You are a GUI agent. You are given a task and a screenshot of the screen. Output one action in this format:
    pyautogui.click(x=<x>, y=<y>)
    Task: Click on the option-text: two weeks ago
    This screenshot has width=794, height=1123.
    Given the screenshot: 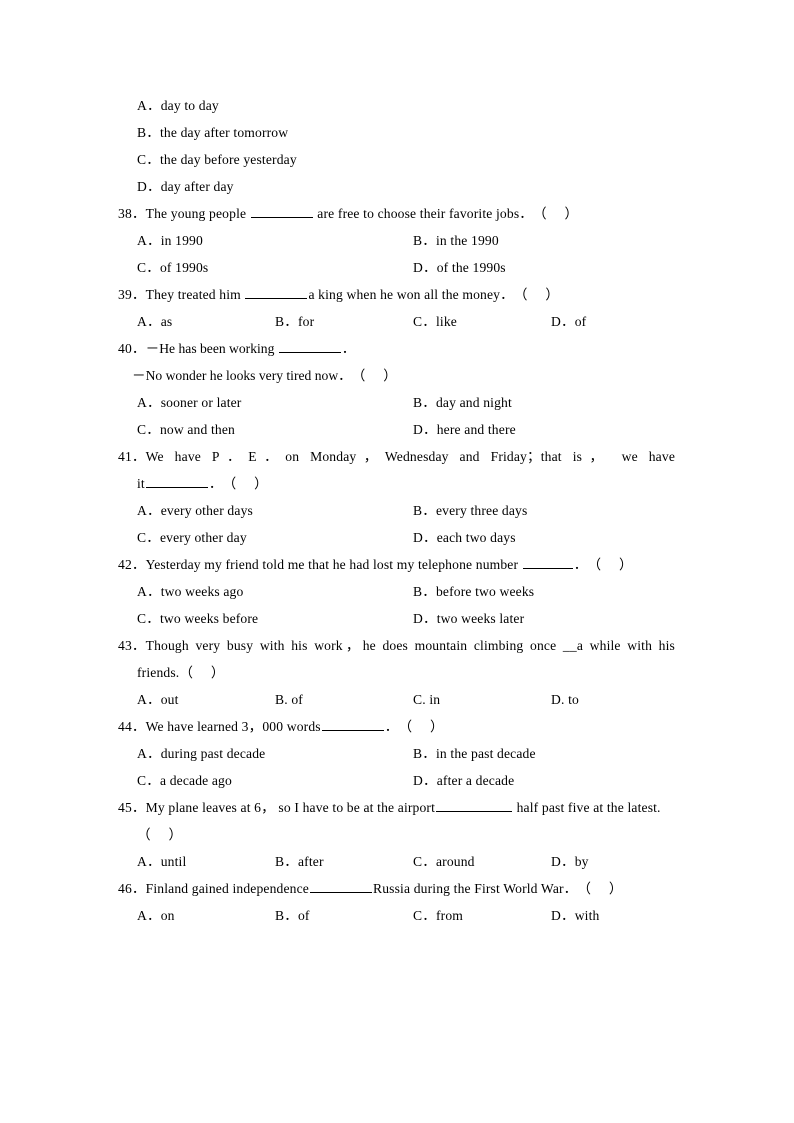 What is the action you would take?
    pyautogui.click(x=202, y=591)
    